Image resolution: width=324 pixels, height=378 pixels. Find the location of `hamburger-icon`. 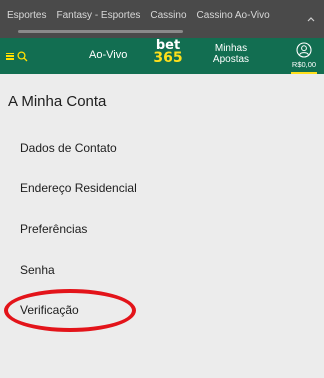

hamburger-icon is located at coordinates (10, 56).